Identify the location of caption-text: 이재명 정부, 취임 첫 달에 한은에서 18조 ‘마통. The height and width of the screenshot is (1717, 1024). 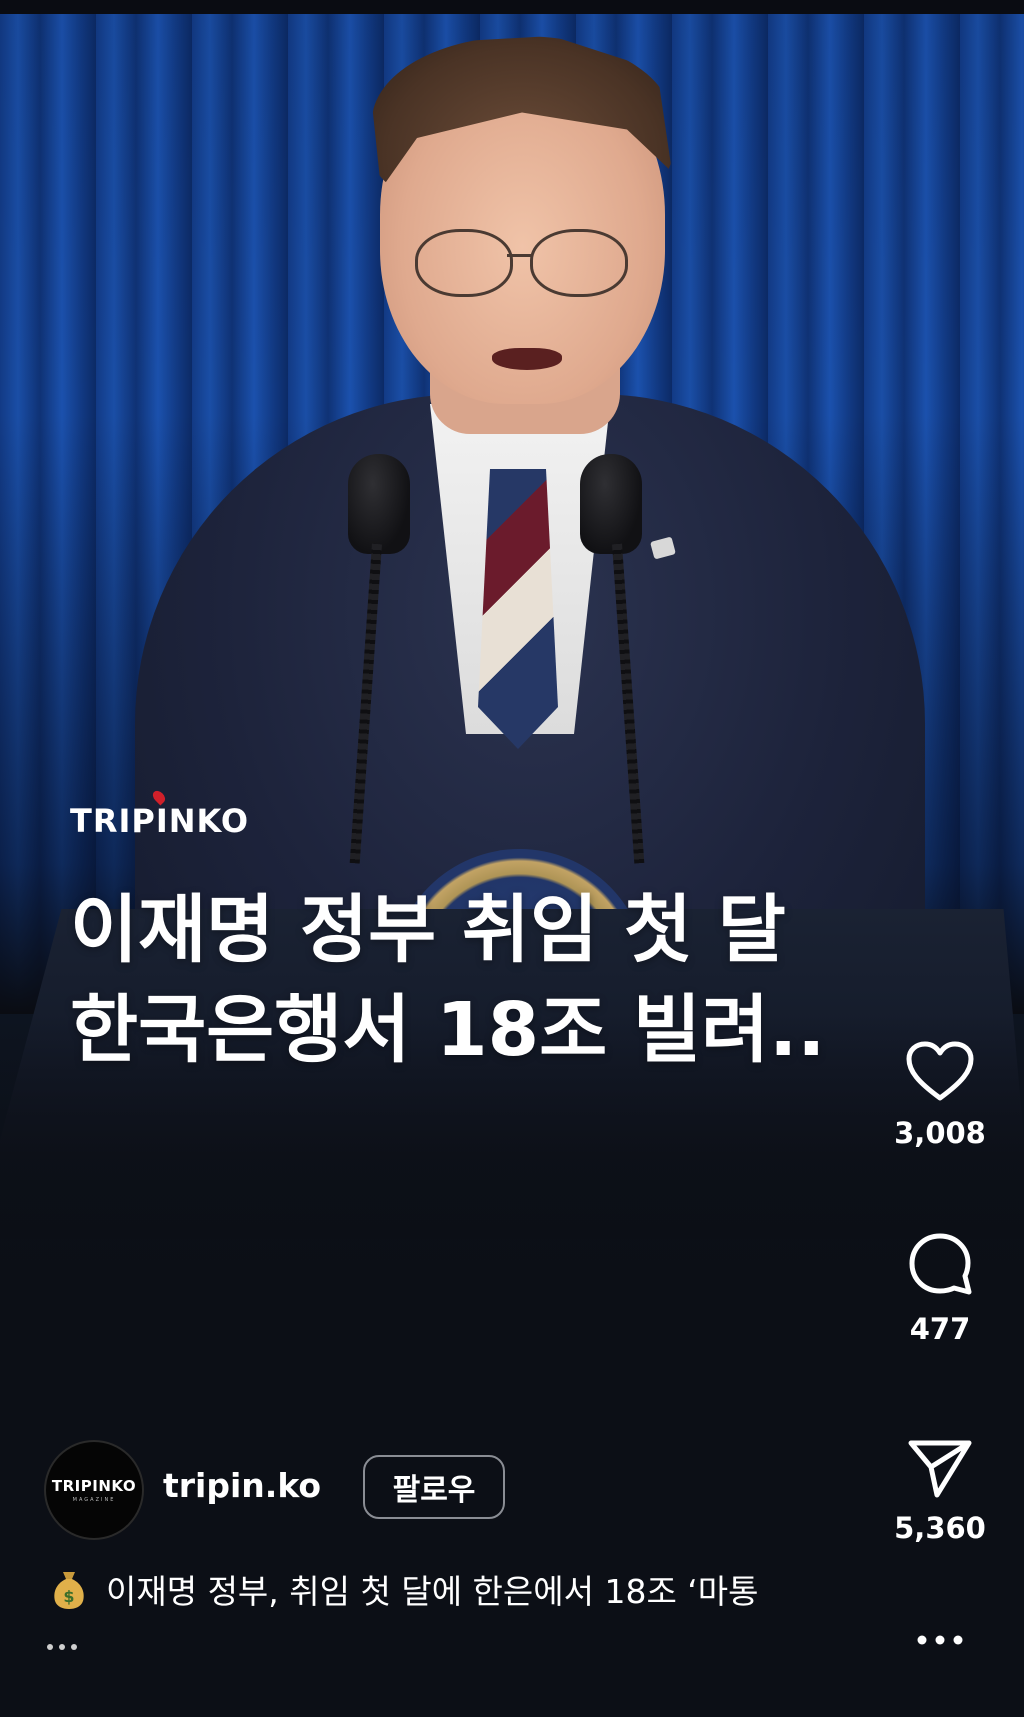
(432, 1591).